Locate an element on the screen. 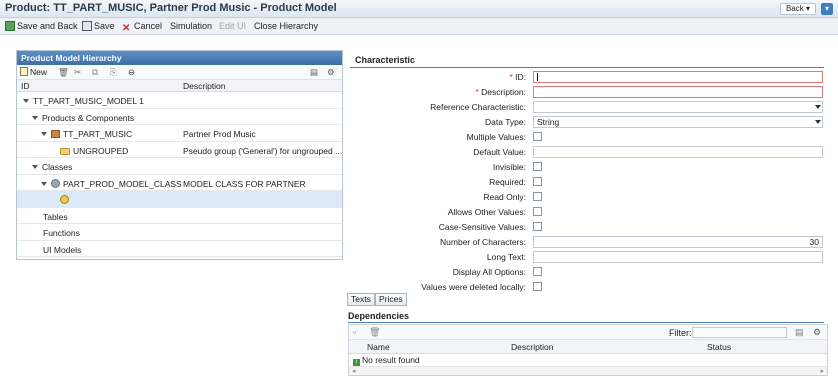  case-sensitive-checkbox is located at coordinates (537, 226).